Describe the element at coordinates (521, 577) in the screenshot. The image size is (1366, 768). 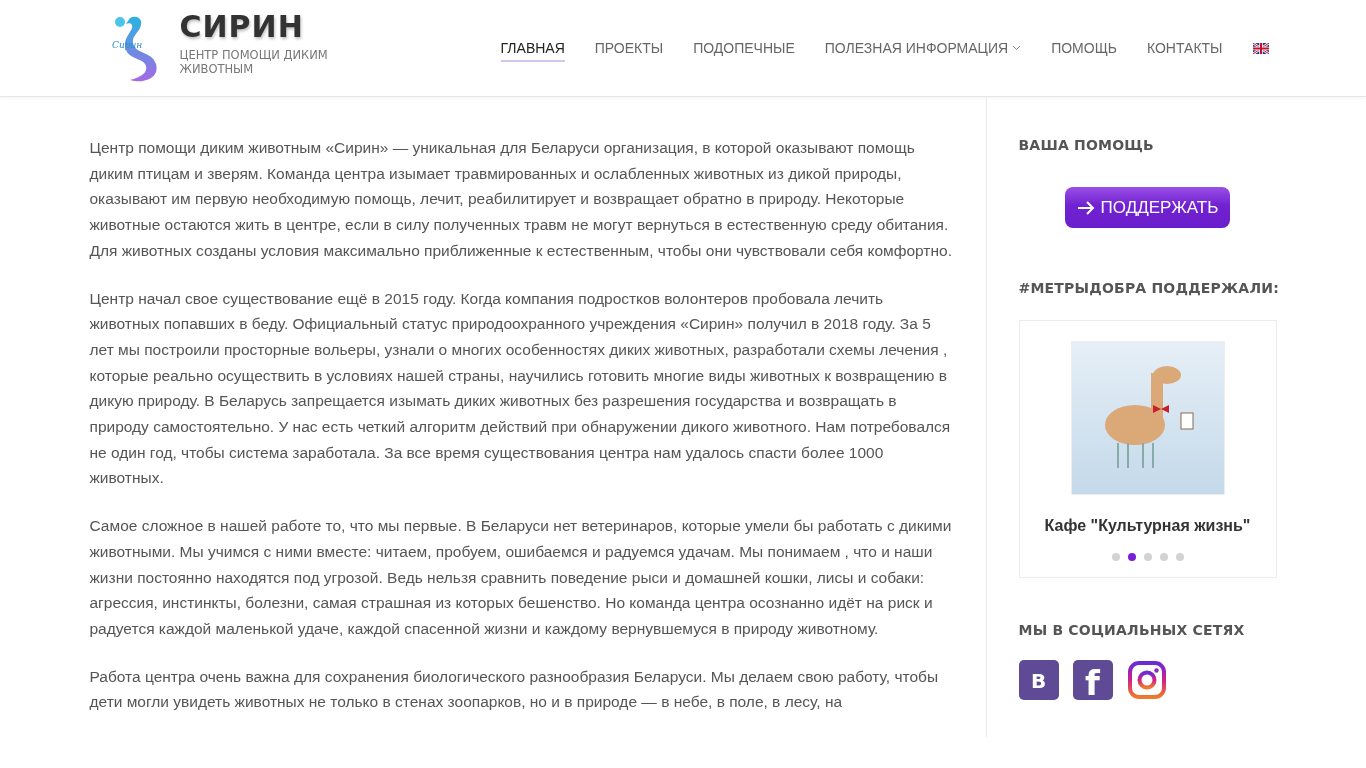
I see `article-paragraph: Самое сложное в нашей работе то, что мы первые. В Беларуси нет ветеринаров, которые умели бы работать с дикими животными. Мы учимся с ними вместе: читаем, пробуем, ошибаемся и радуемся удачам. Мы понимаем , что и наши жизни постоянно находятся под угрозой. Ведь нельзя сравнить поведение рыси и домашней кошки, лисы и собаки: агрессия, инстинкты, болезни, самая страшная из которых бешенство. Но команда центра осознанно идёт на риск и радуется каждой маленькой удаче, каждой спасенной жизни и каждому вернувшемуся в природу животному.` at that location.